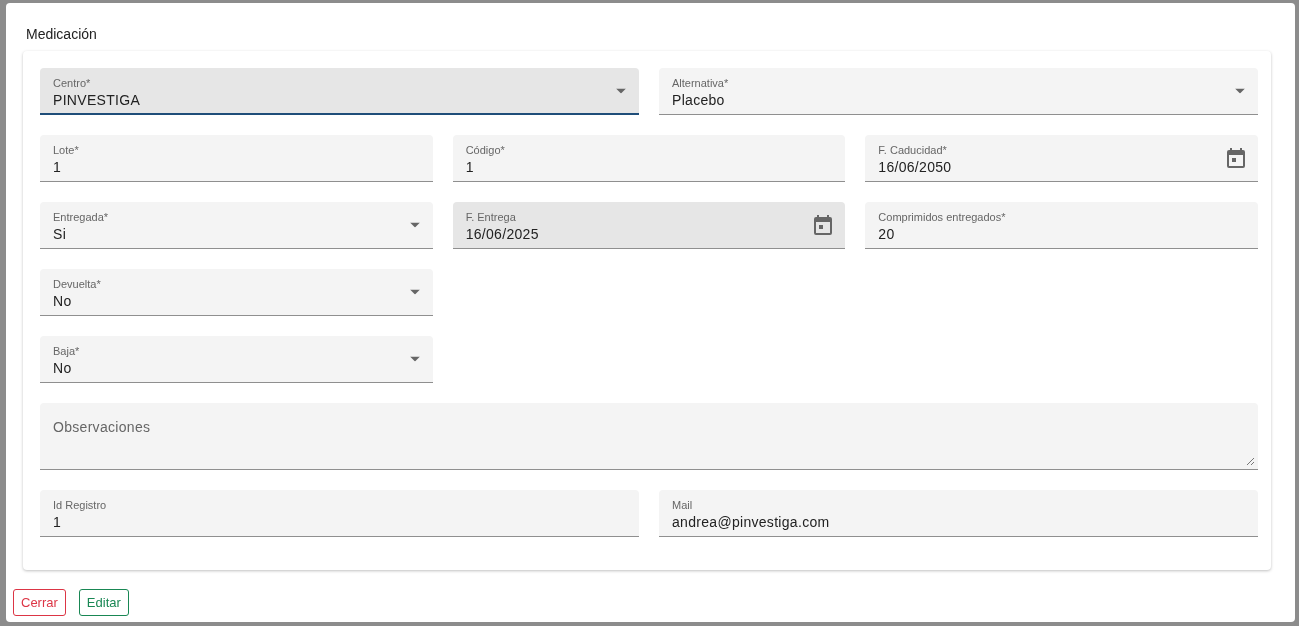 The width and height of the screenshot is (1299, 626). Describe the element at coordinates (958, 91) in the screenshot. I see `select-field: Alternativa* Placebo` at that location.